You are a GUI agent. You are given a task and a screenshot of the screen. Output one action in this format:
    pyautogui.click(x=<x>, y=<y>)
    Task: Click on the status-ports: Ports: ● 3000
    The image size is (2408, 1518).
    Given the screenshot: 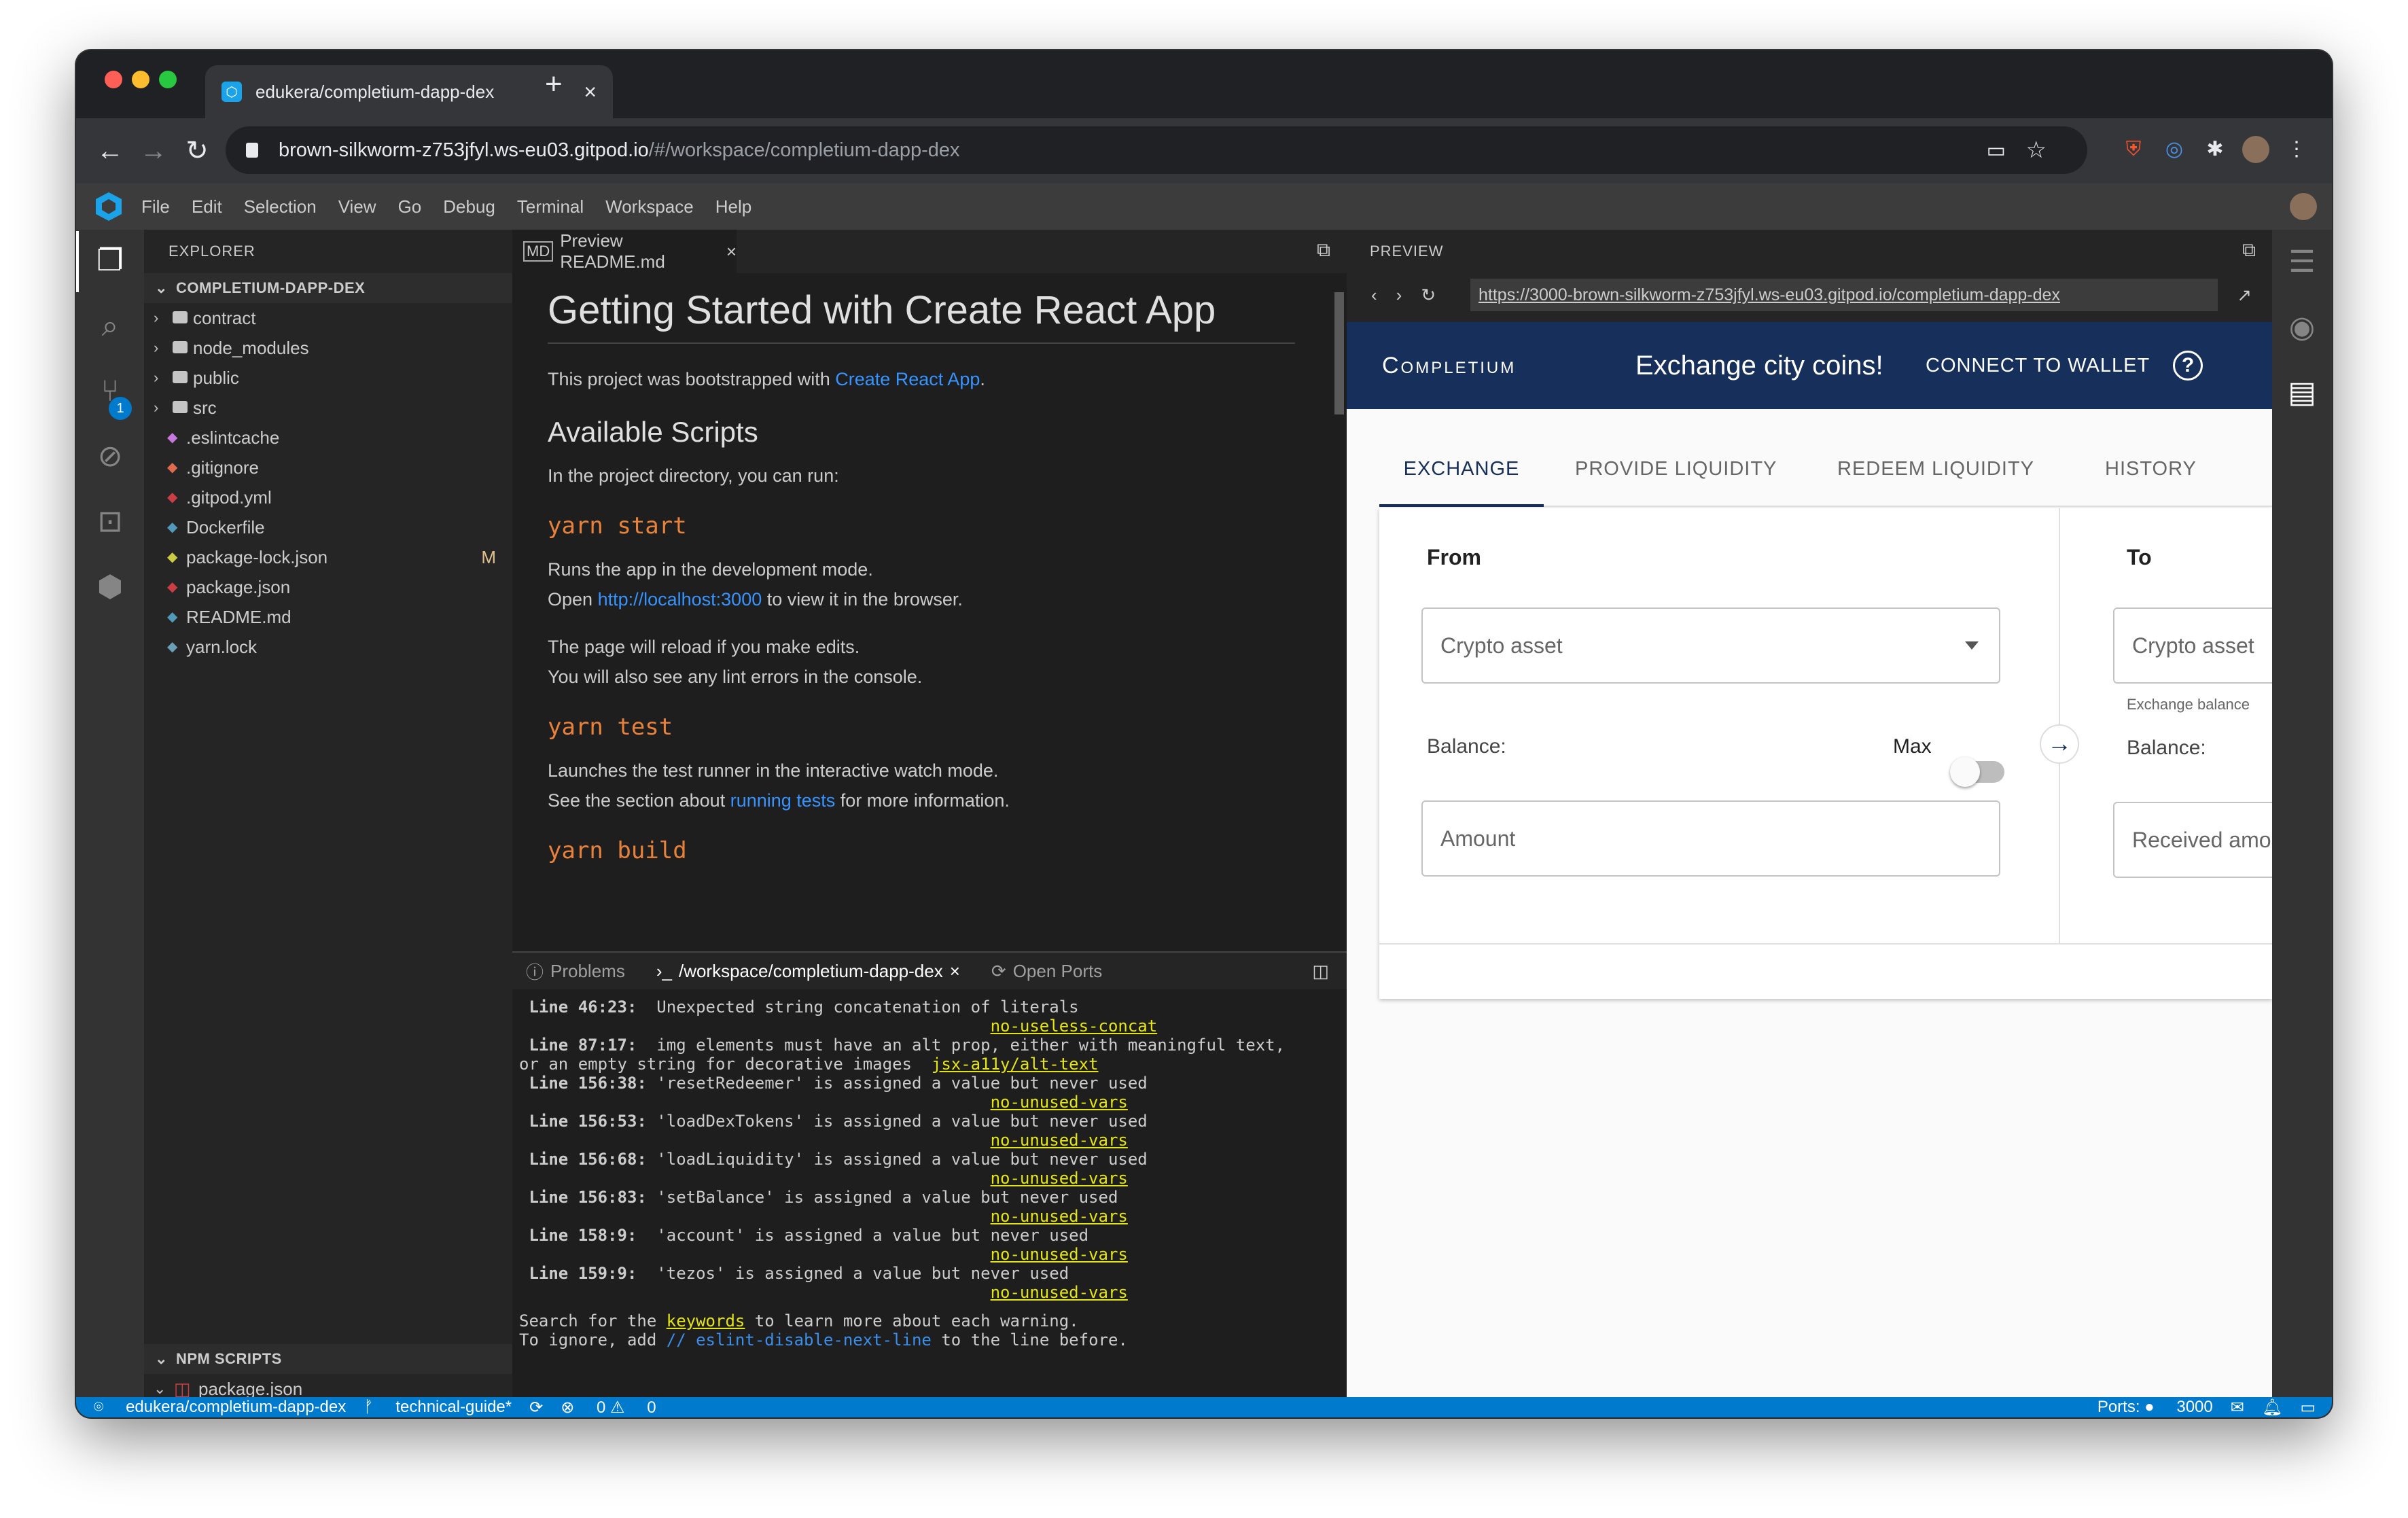 What is the action you would take?
    pyautogui.click(x=2146, y=1407)
    